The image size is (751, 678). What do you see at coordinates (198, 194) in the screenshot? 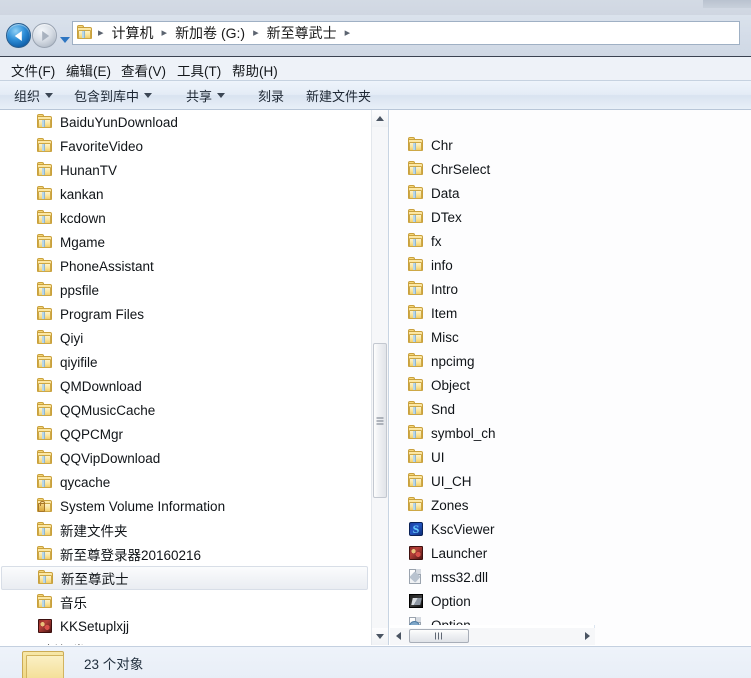
I see `nav-item: kankan` at bounding box center [198, 194].